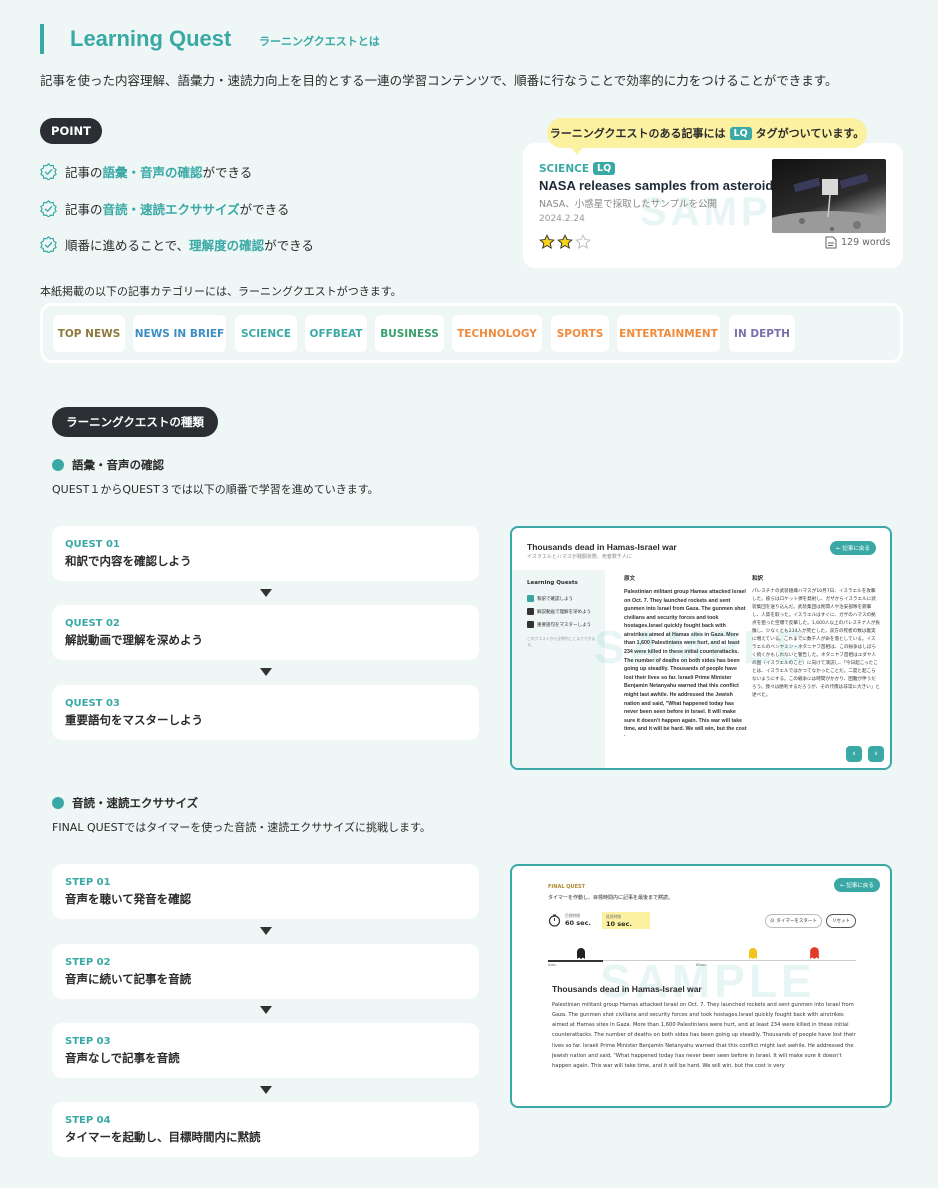 The image size is (938, 1188). I want to click on callout-text: ラーニングクエストのある記事には, so click(637, 133).